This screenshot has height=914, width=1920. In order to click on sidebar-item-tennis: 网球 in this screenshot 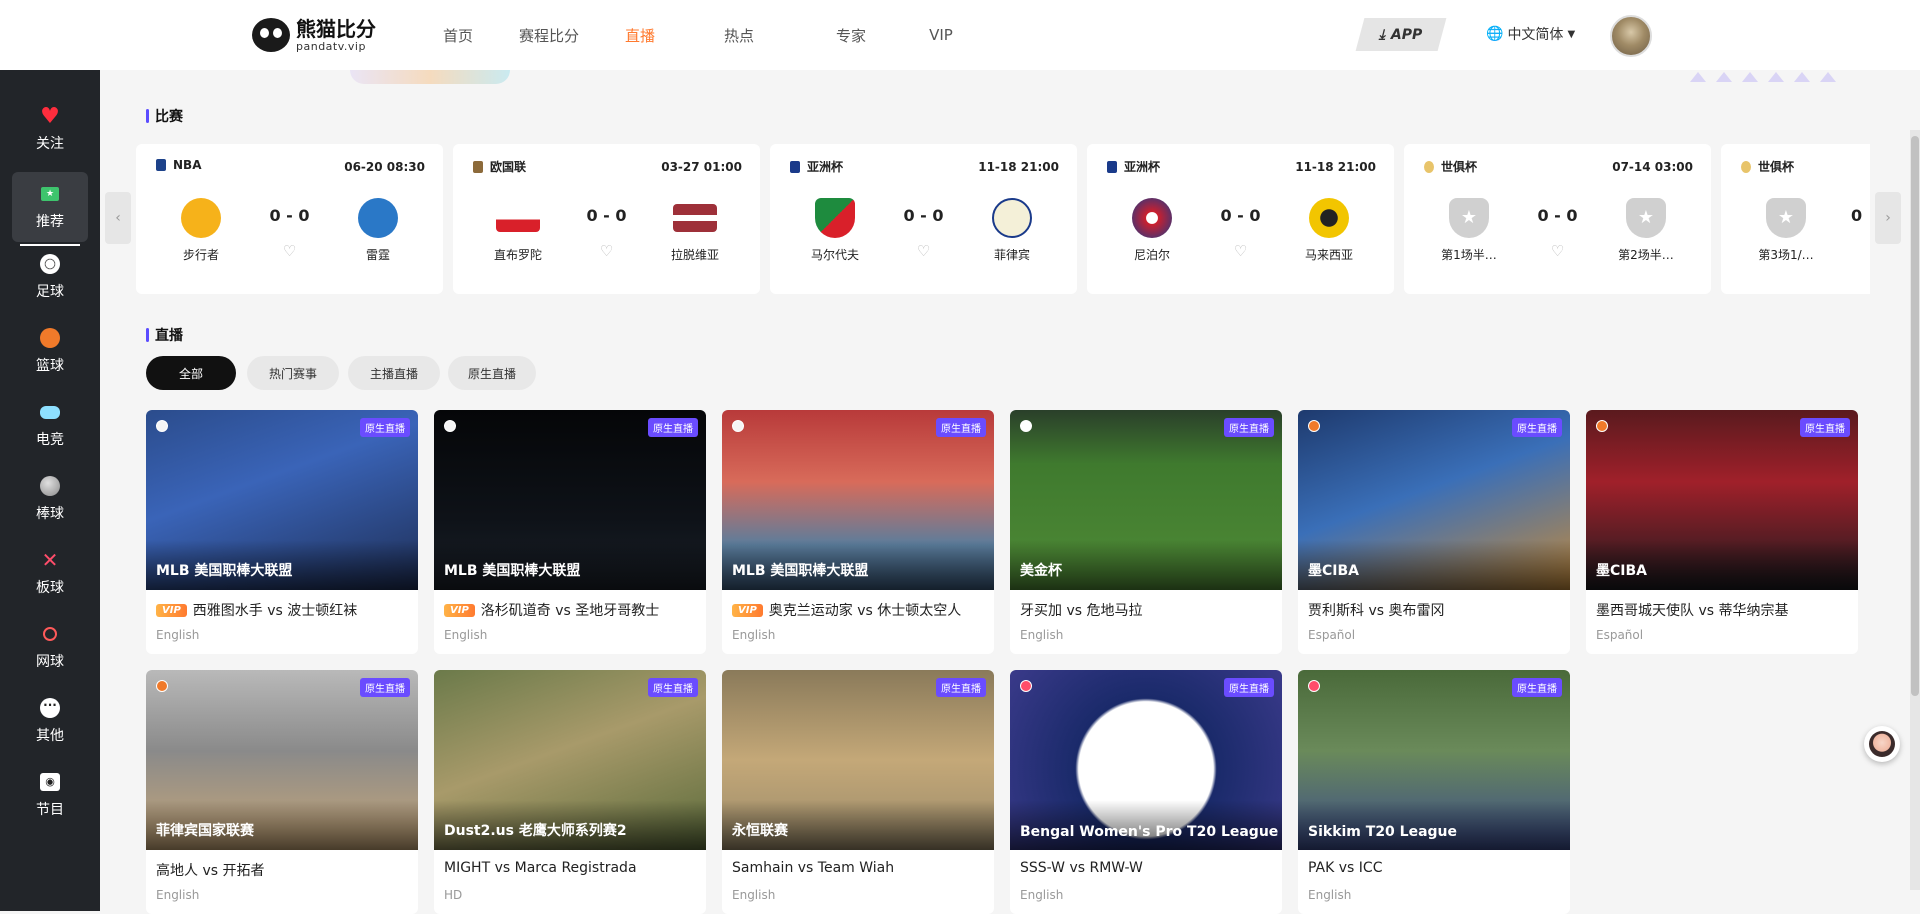, I will do `click(50, 647)`.